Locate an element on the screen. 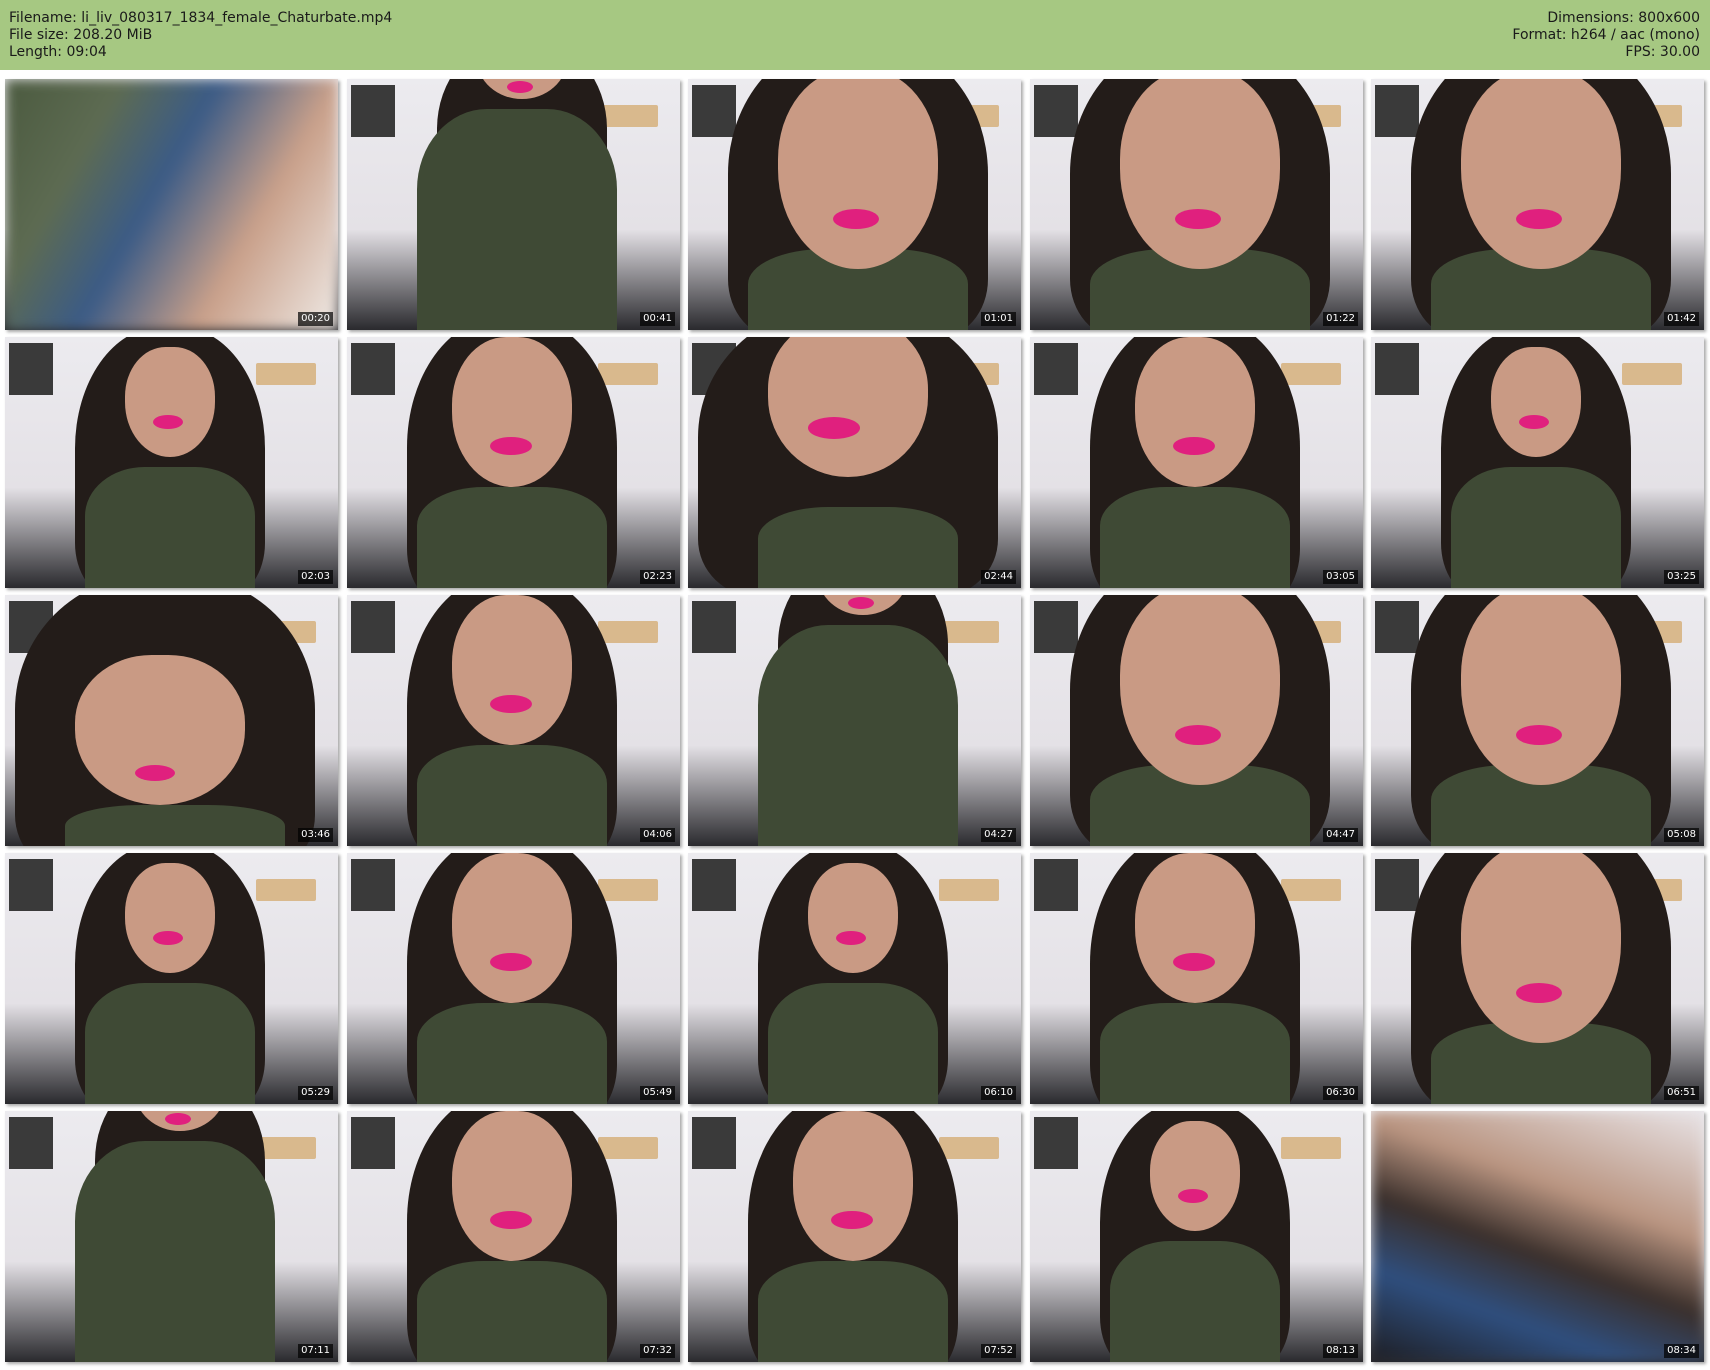 The height and width of the screenshot is (1370, 1710). timestamp-label: 04:47 is located at coordinates (1340, 835).